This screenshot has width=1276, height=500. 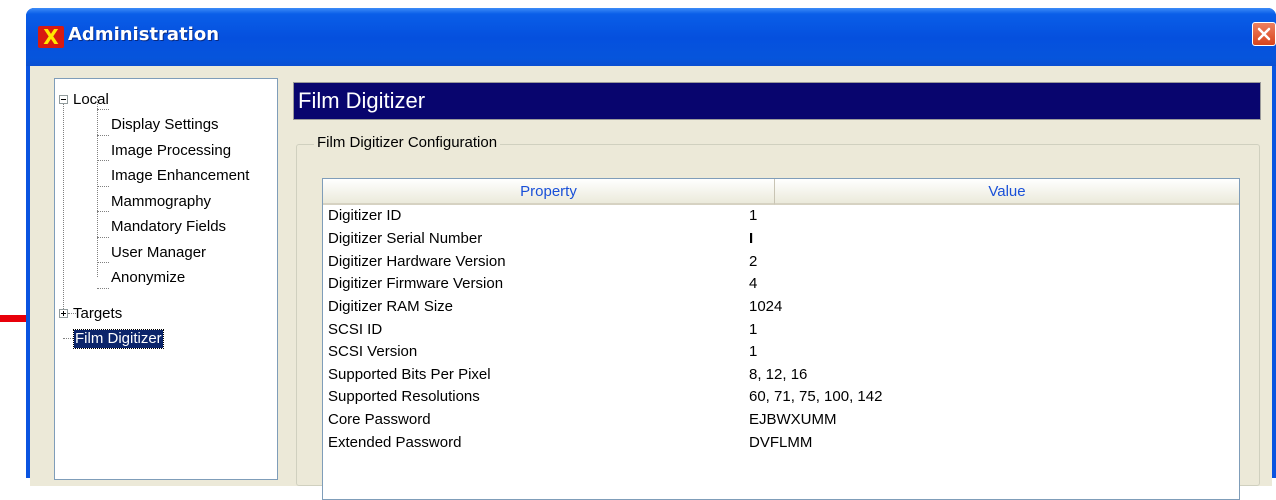 What do you see at coordinates (751, 239) in the screenshot?
I see `row-value: I` at bounding box center [751, 239].